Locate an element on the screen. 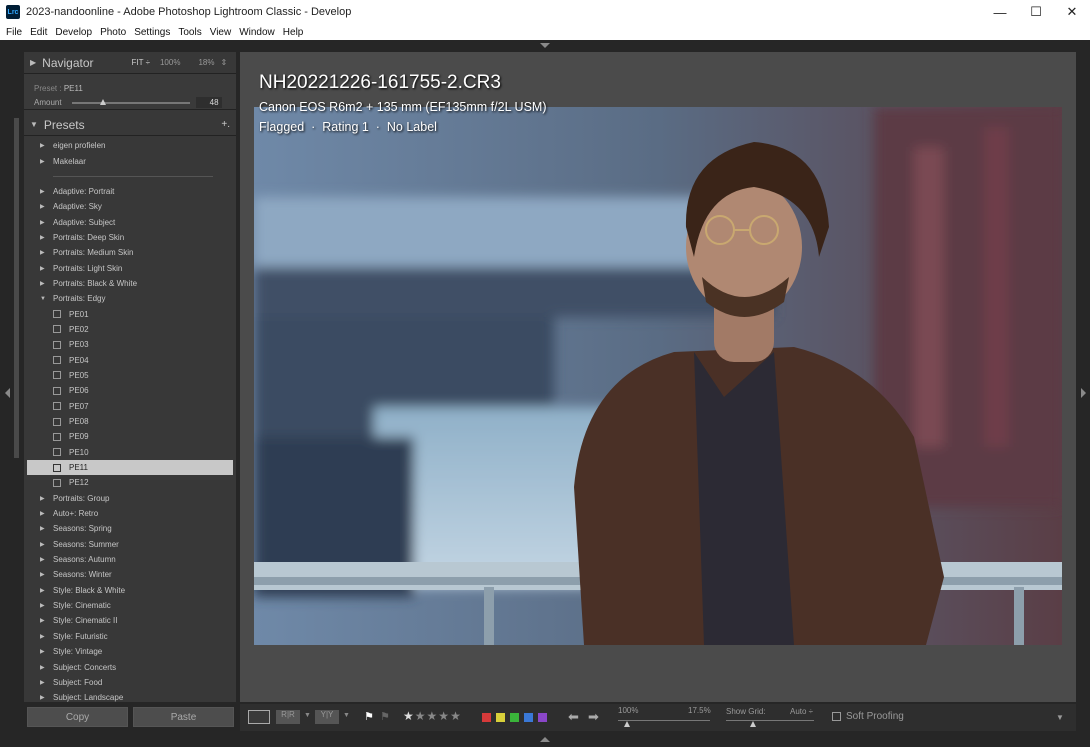 Image resolution: width=1090 pixels, height=747 pixels. preset-group: ▶ Style: Black & White is located at coordinates (130, 590).